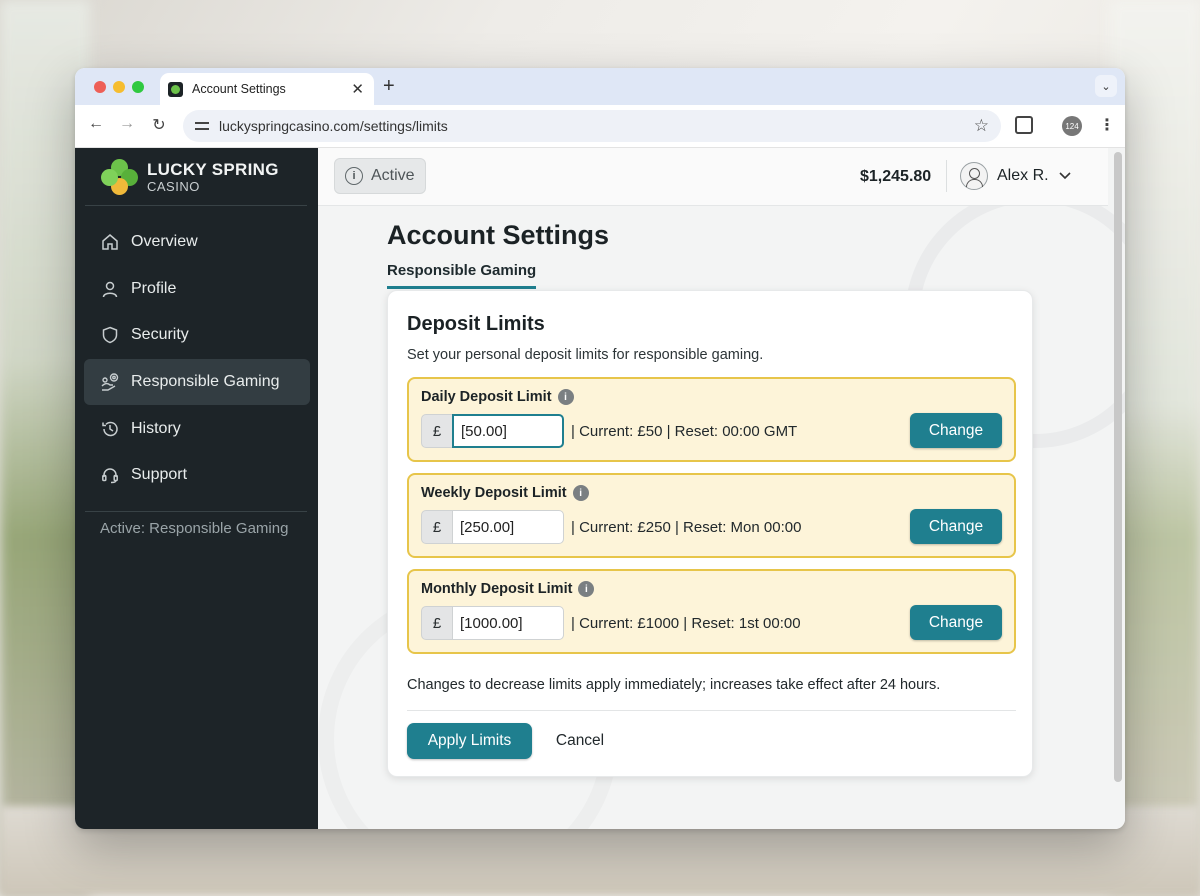 This screenshot has height=896, width=1200. I want to click on card-divider, so click(711, 710).